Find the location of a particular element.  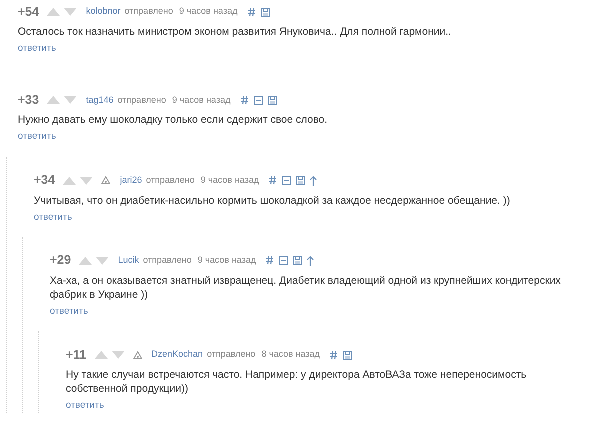

comment-text: Нужно давать ему шоколадку только если сдержит свое слово. is located at coordinates (173, 120).